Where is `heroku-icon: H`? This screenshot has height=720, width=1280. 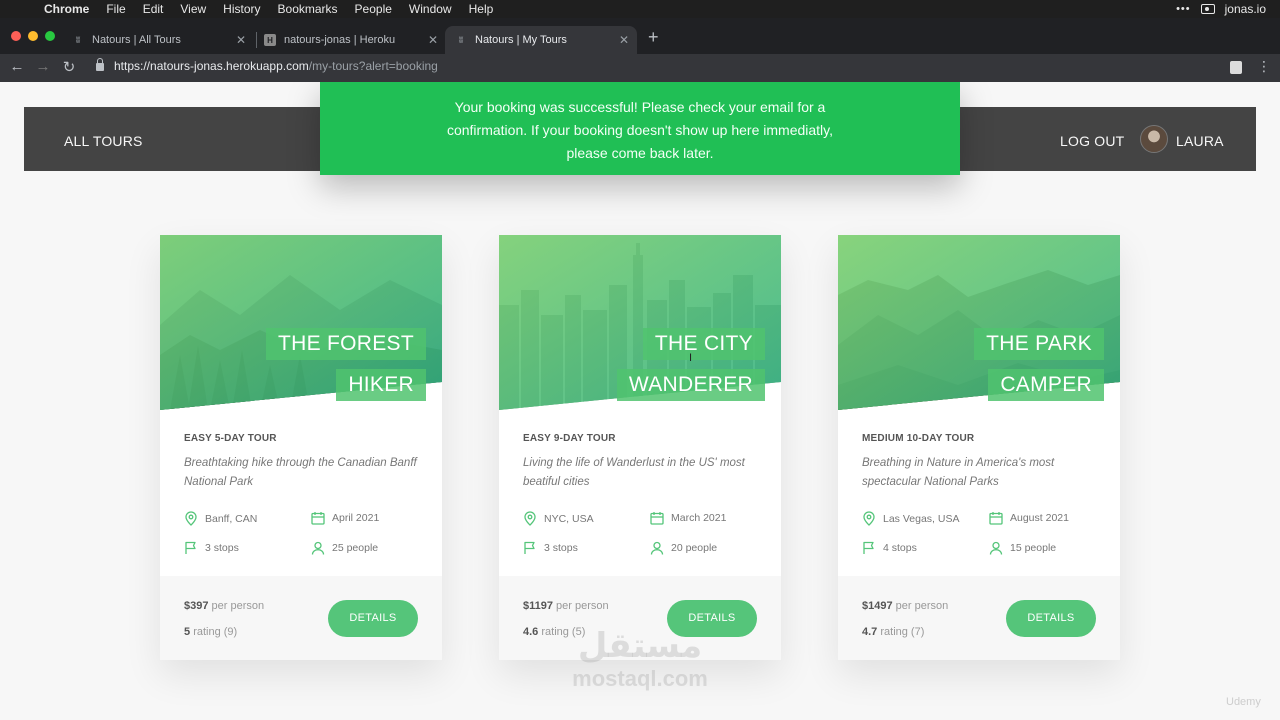 heroku-icon: H is located at coordinates (270, 40).